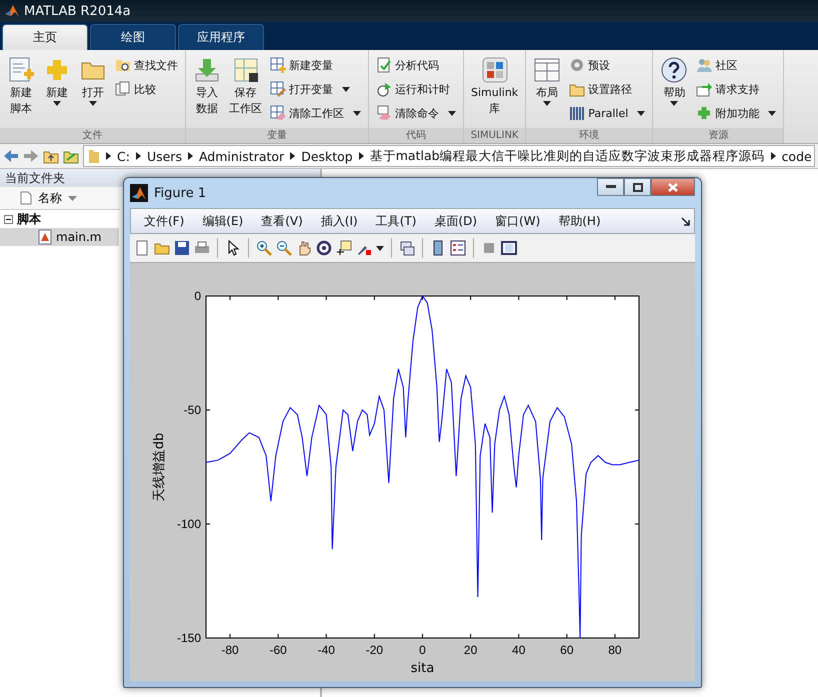 The image size is (818, 697). Describe the element at coordinates (11, 156) in the screenshot. I see `back-icon` at that location.